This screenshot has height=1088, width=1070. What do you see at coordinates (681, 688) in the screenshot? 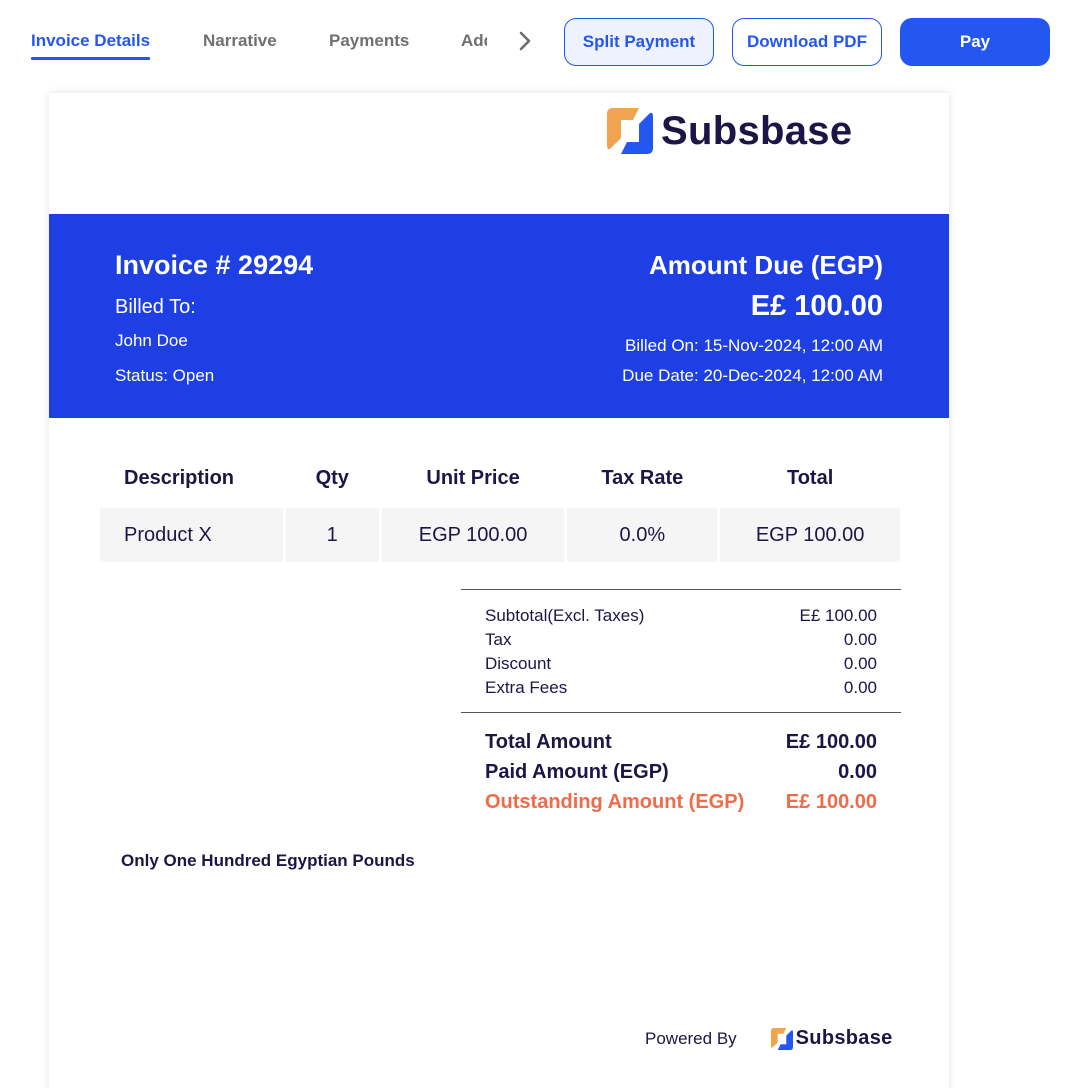
I see `summary-extra-fees: Extra Fees 0.00` at bounding box center [681, 688].